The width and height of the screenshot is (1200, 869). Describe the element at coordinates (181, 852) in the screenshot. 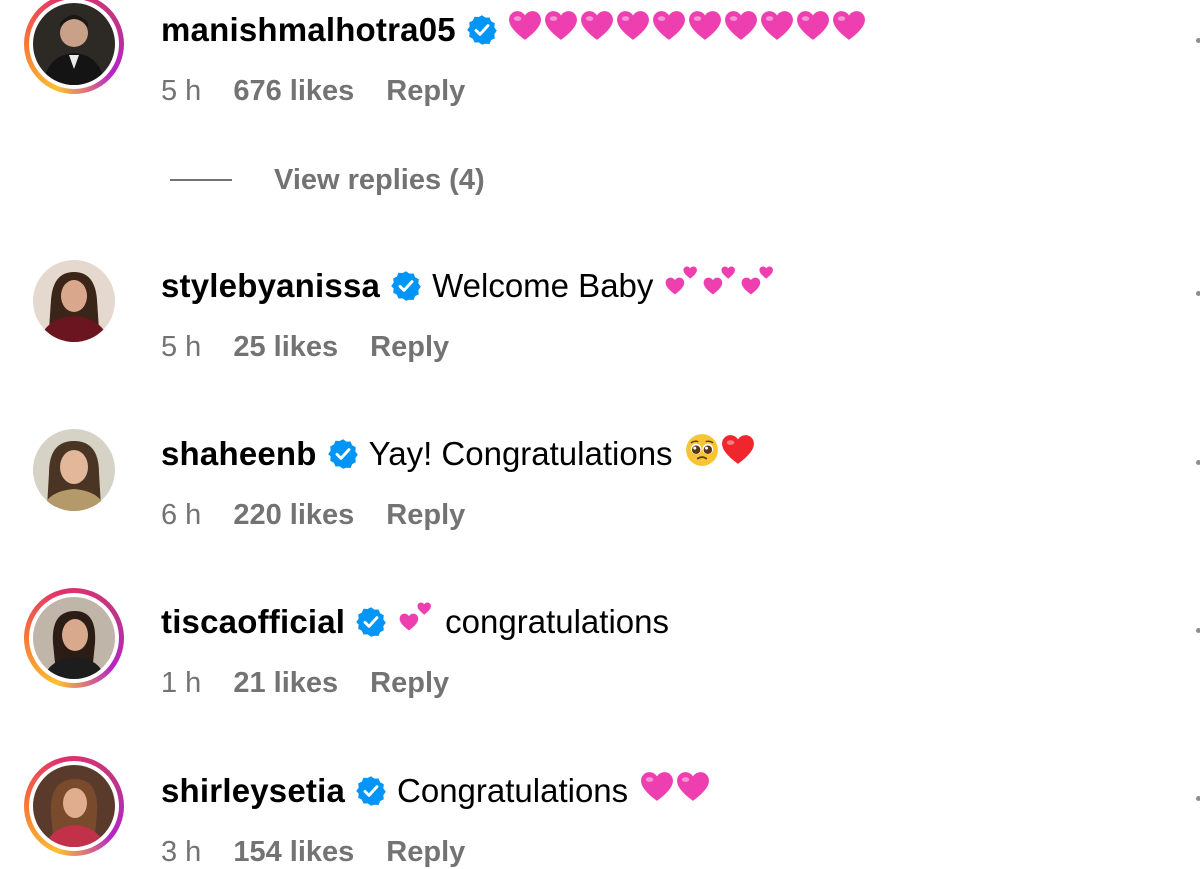

I see `comment-timestamp: 3 h` at that location.